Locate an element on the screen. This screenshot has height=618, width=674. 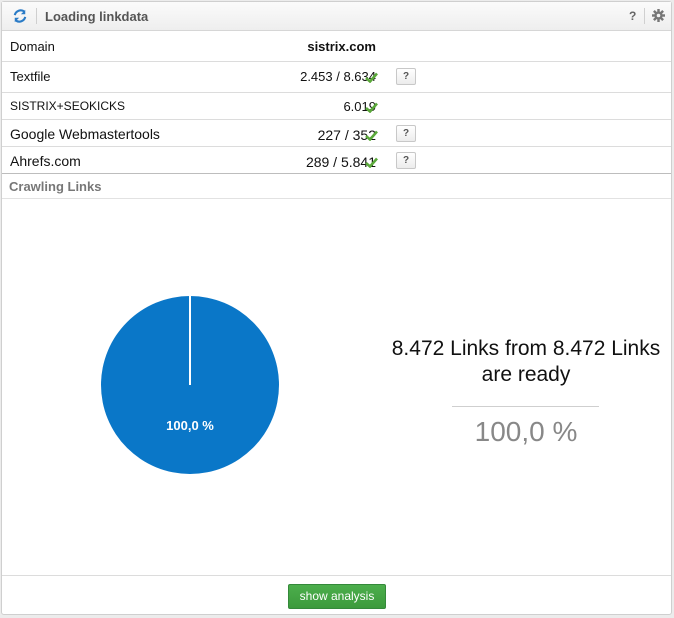
source-row-sistrix-seokicks: SISTRIX+SEOKICKS 6.019 is located at coordinates (336, 106).